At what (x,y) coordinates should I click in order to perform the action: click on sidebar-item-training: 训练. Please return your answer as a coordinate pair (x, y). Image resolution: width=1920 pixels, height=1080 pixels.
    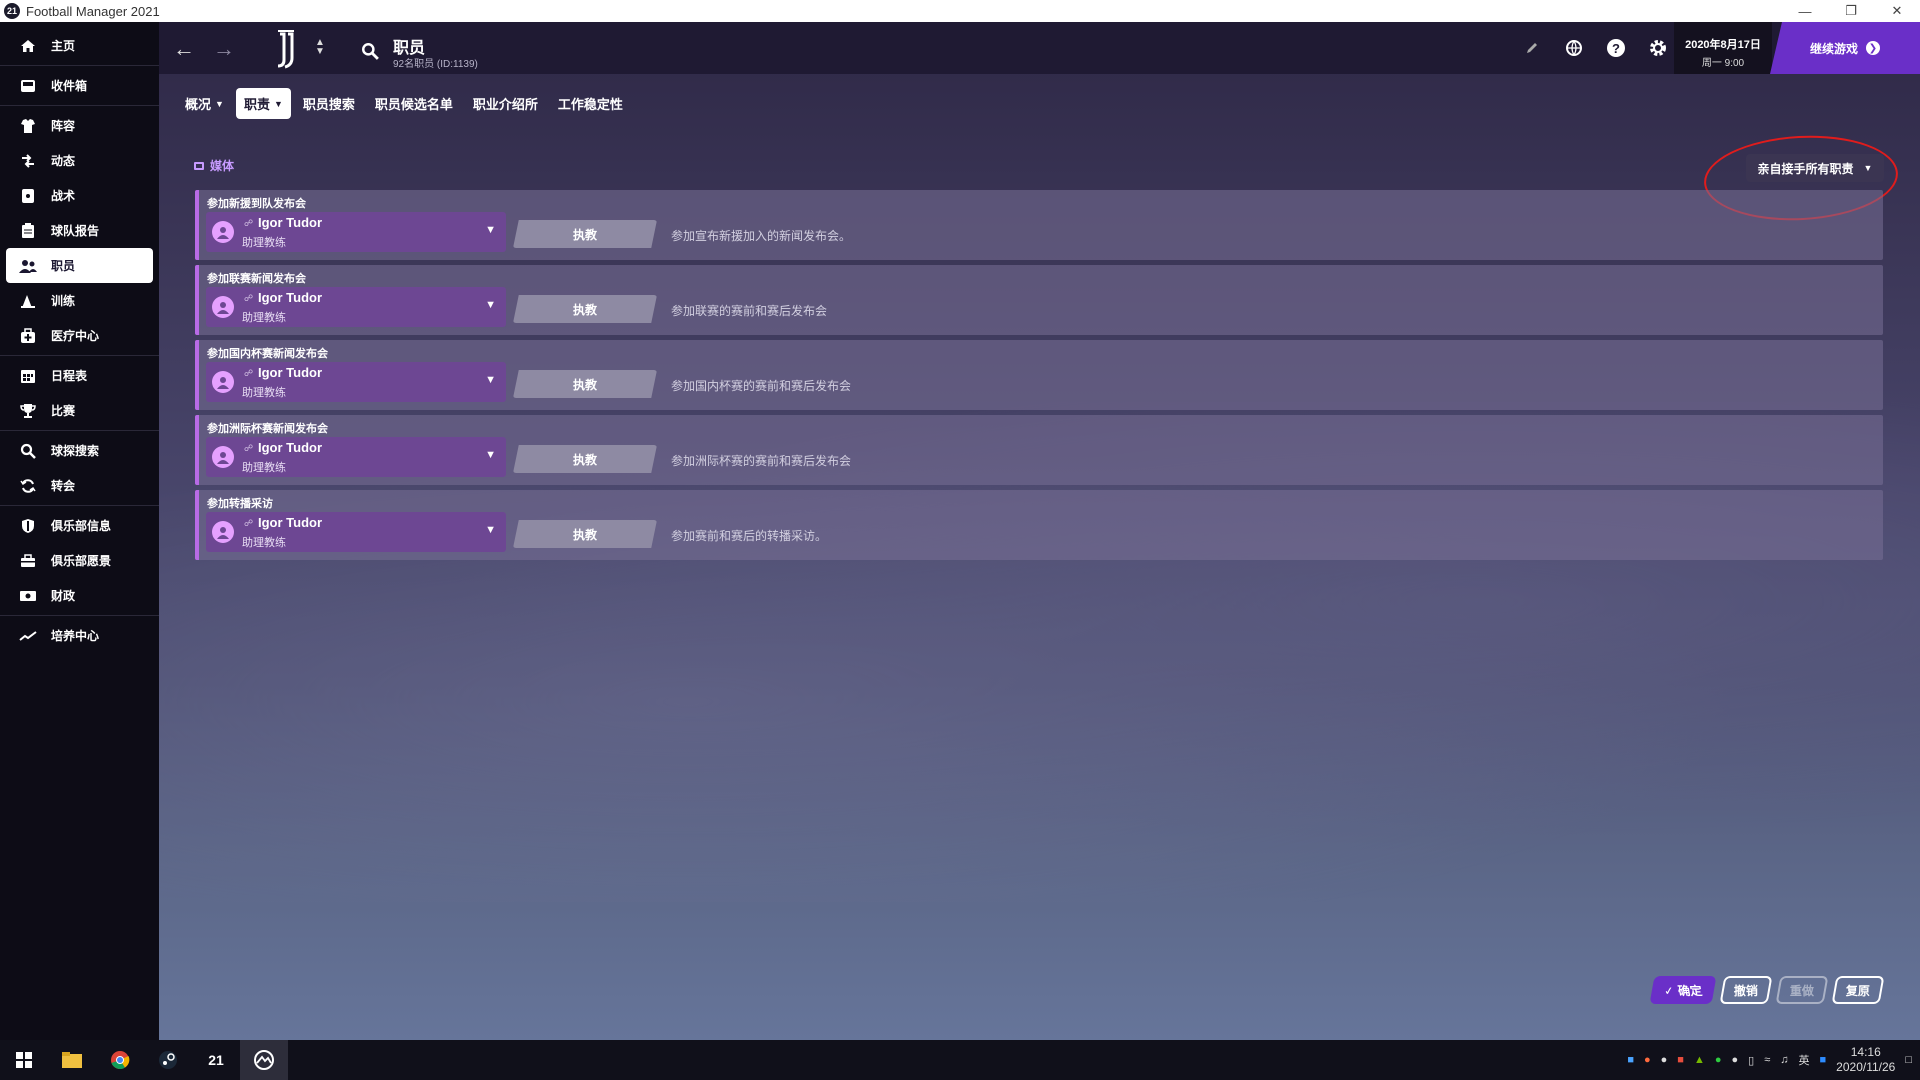
    Looking at the image, I should click on (79, 300).